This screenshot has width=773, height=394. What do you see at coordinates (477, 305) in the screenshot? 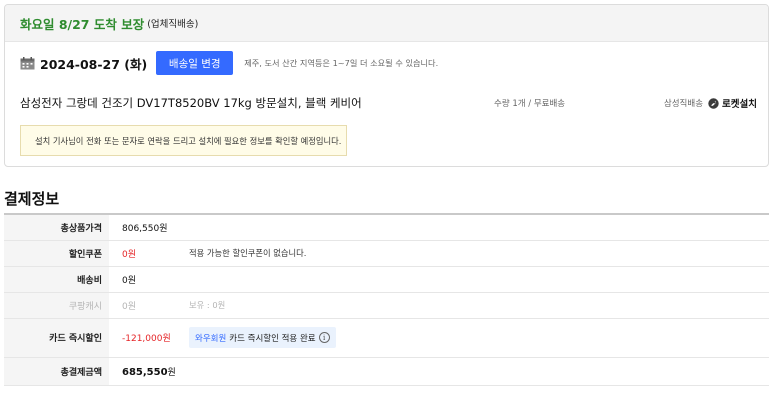
I see `cash-balance: 보유 : 0원` at bounding box center [477, 305].